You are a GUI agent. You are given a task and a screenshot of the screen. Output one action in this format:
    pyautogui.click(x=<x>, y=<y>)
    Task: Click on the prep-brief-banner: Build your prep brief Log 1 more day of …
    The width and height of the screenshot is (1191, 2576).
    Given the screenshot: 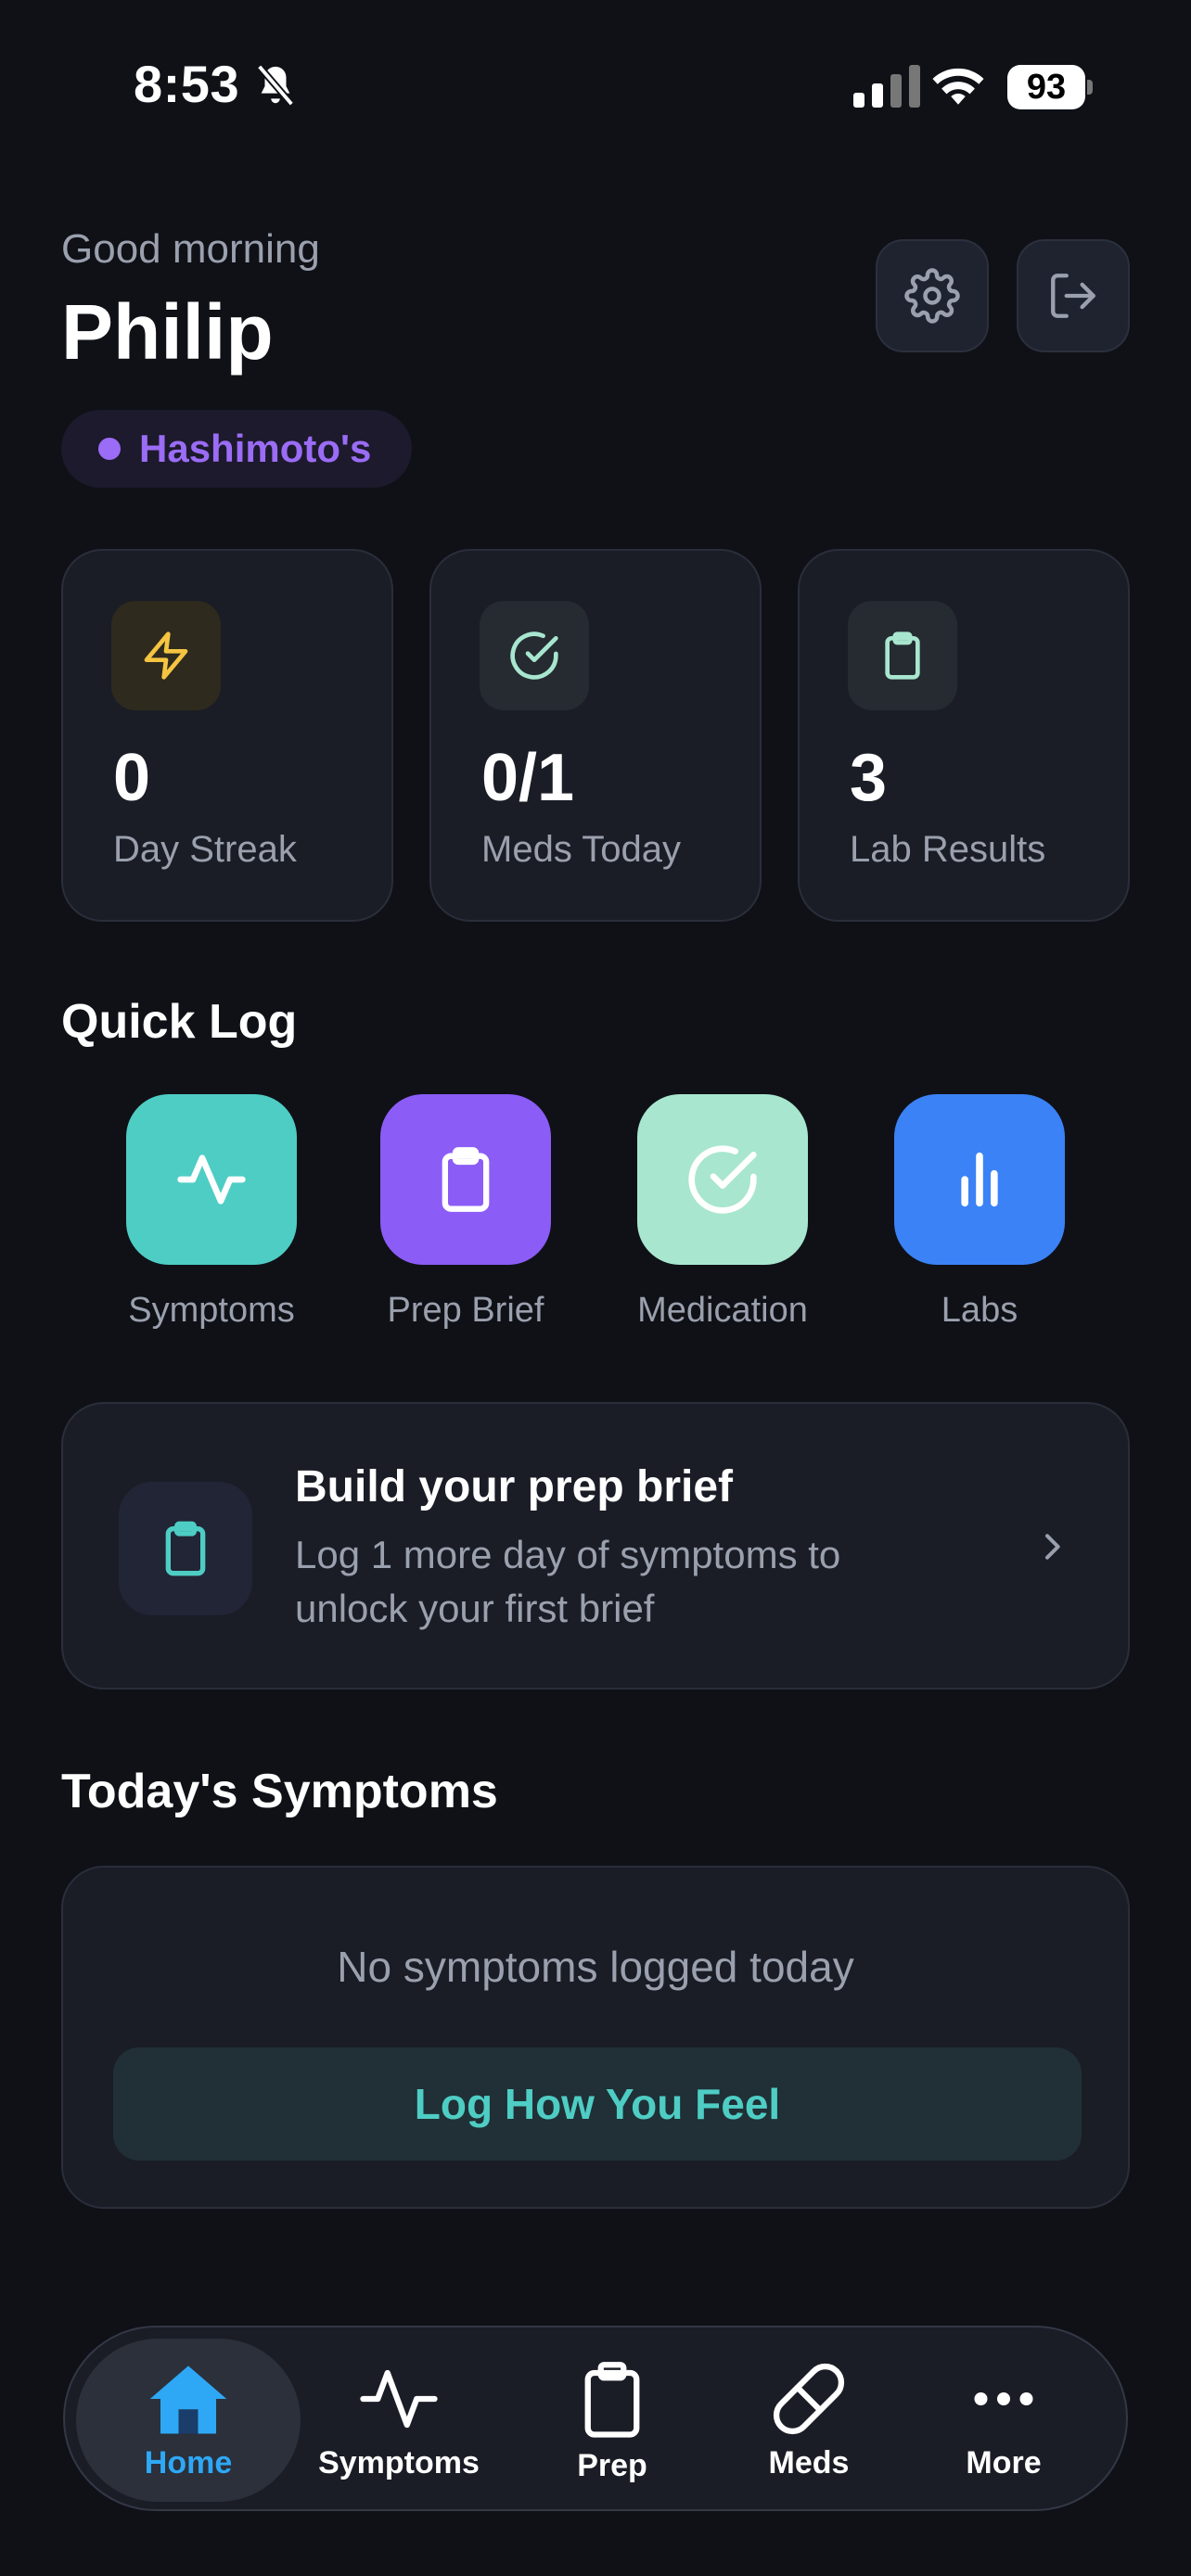 What is the action you would take?
    pyautogui.click(x=595, y=1546)
    